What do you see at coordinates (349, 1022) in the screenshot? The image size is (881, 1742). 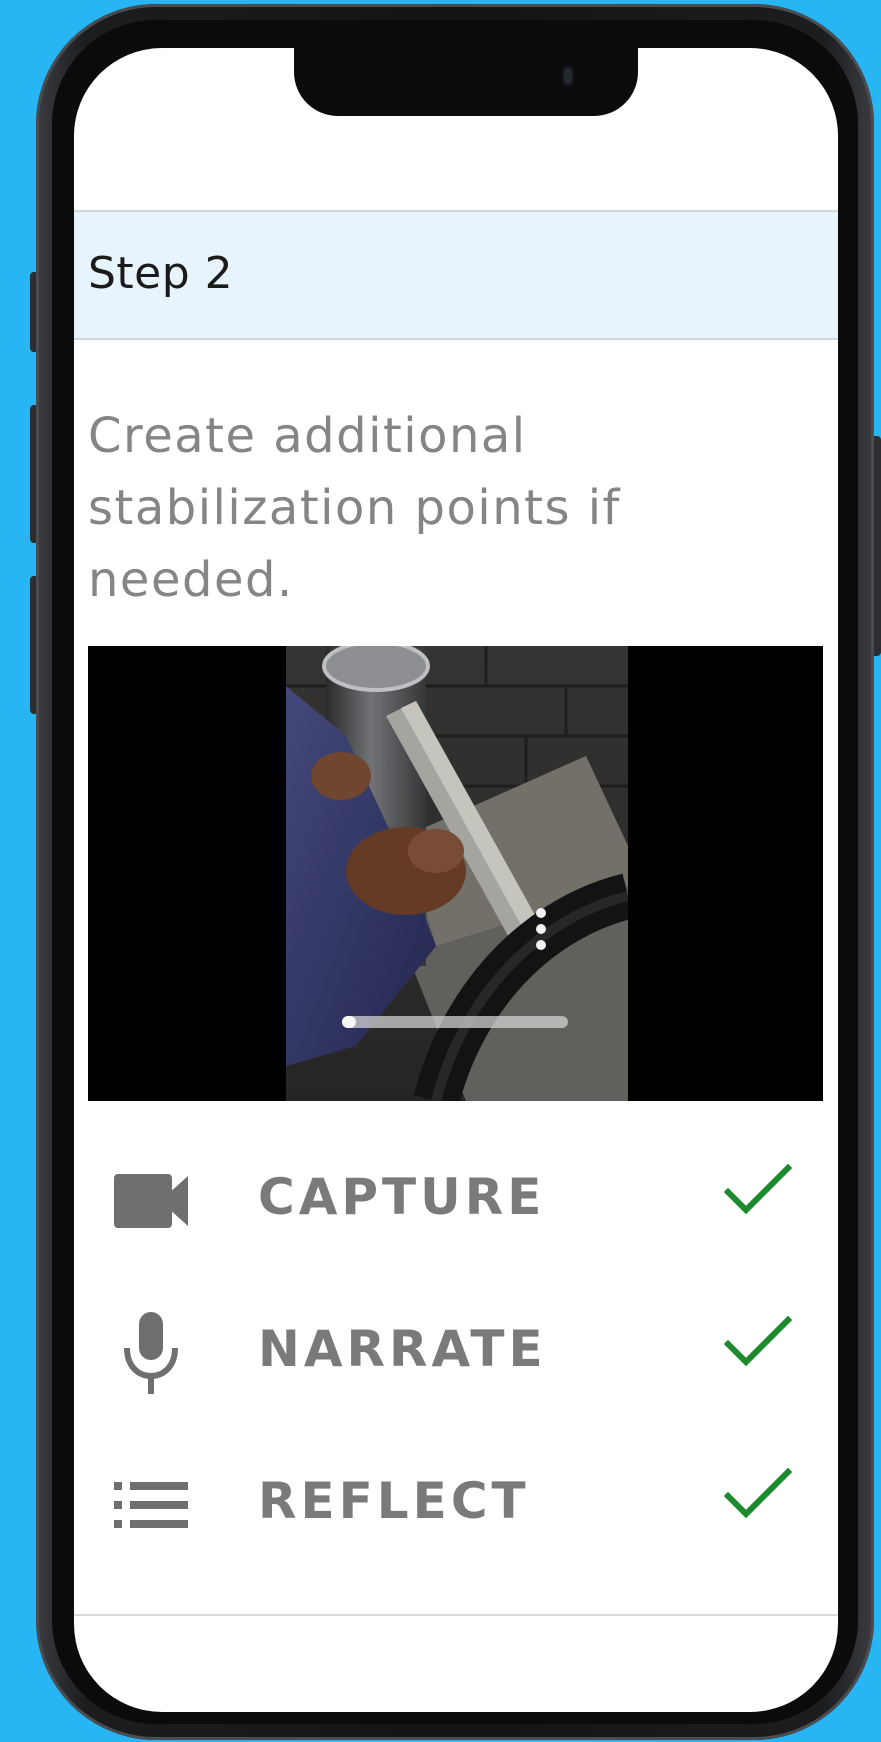 I see `video-progress-fill` at bounding box center [349, 1022].